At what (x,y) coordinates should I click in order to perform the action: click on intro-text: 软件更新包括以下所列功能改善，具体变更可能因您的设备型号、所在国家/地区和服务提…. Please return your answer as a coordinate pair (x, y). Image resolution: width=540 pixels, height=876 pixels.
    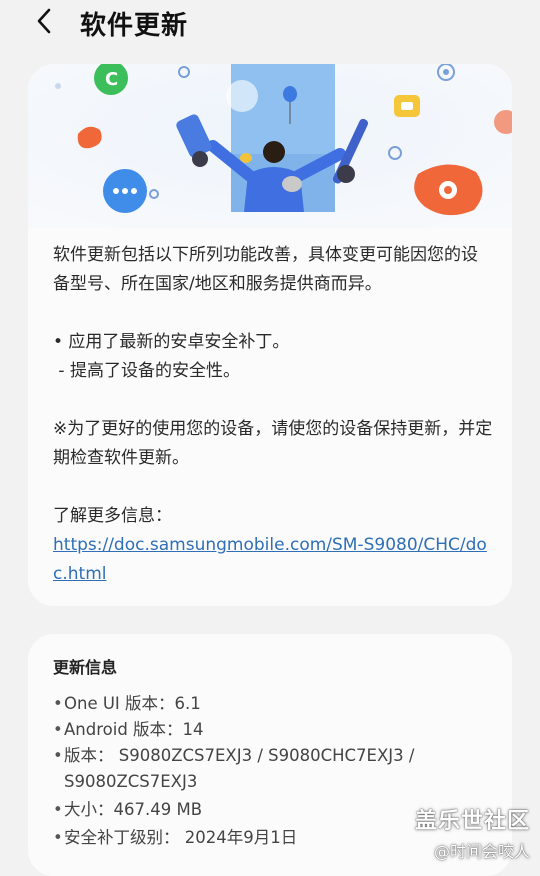
    Looking at the image, I should click on (265, 269).